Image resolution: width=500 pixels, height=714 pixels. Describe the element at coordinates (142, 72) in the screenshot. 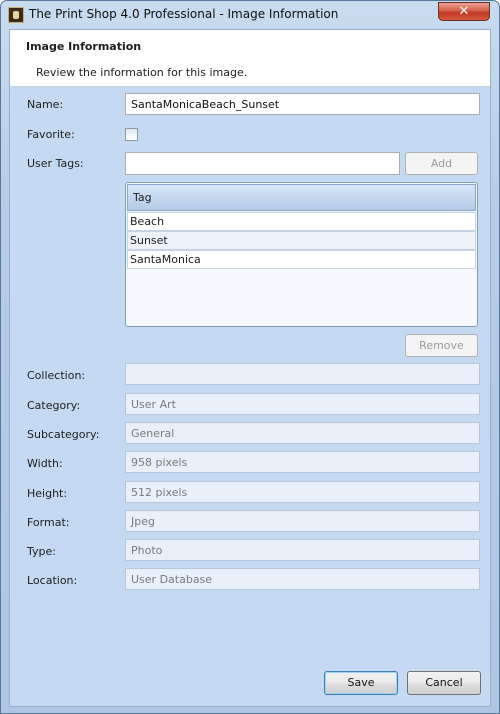

I see `header-description: Review the information for this image.` at that location.